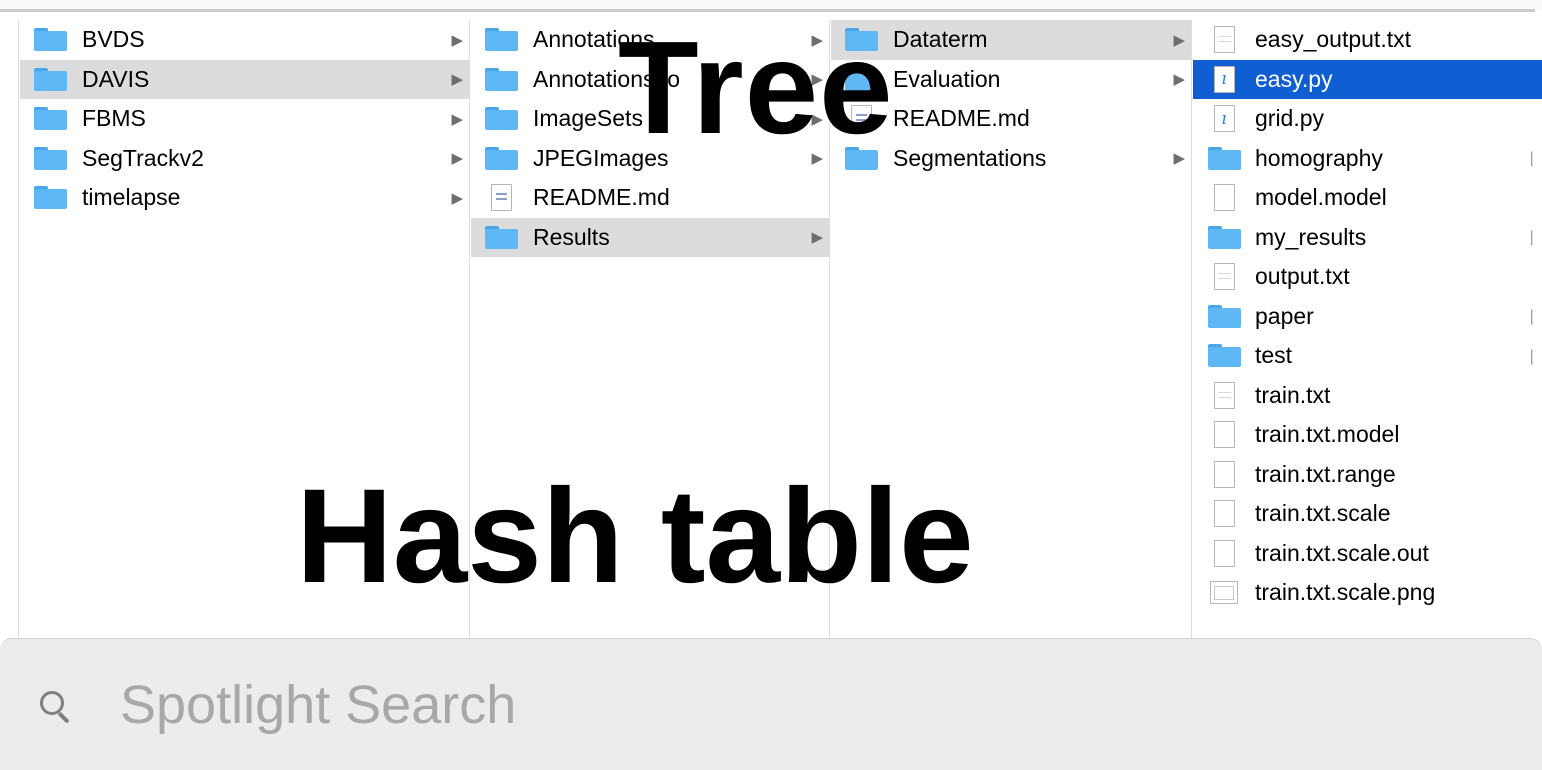 The image size is (1542, 770). What do you see at coordinates (1311, 236) in the screenshot?
I see `file-name-label: my_results` at bounding box center [1311, 236].